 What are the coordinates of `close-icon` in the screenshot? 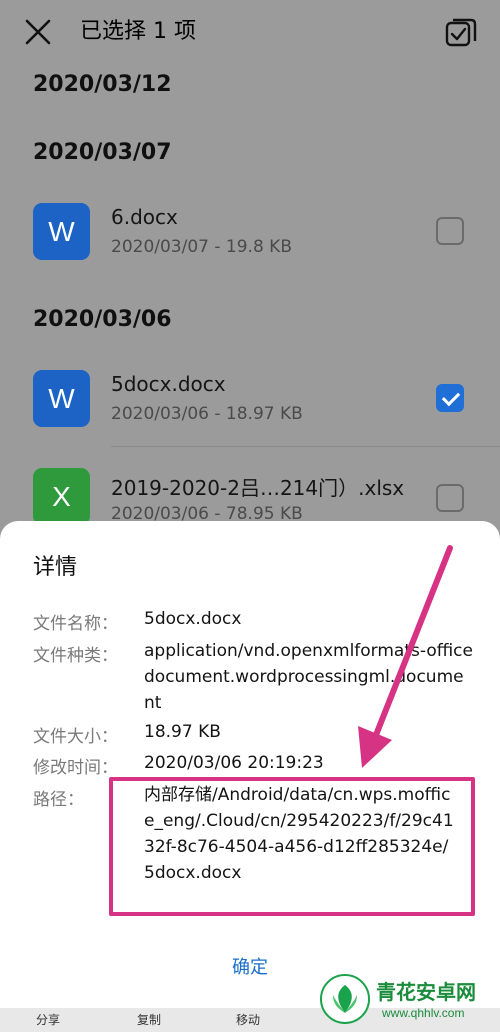 It's located at (38, 32).